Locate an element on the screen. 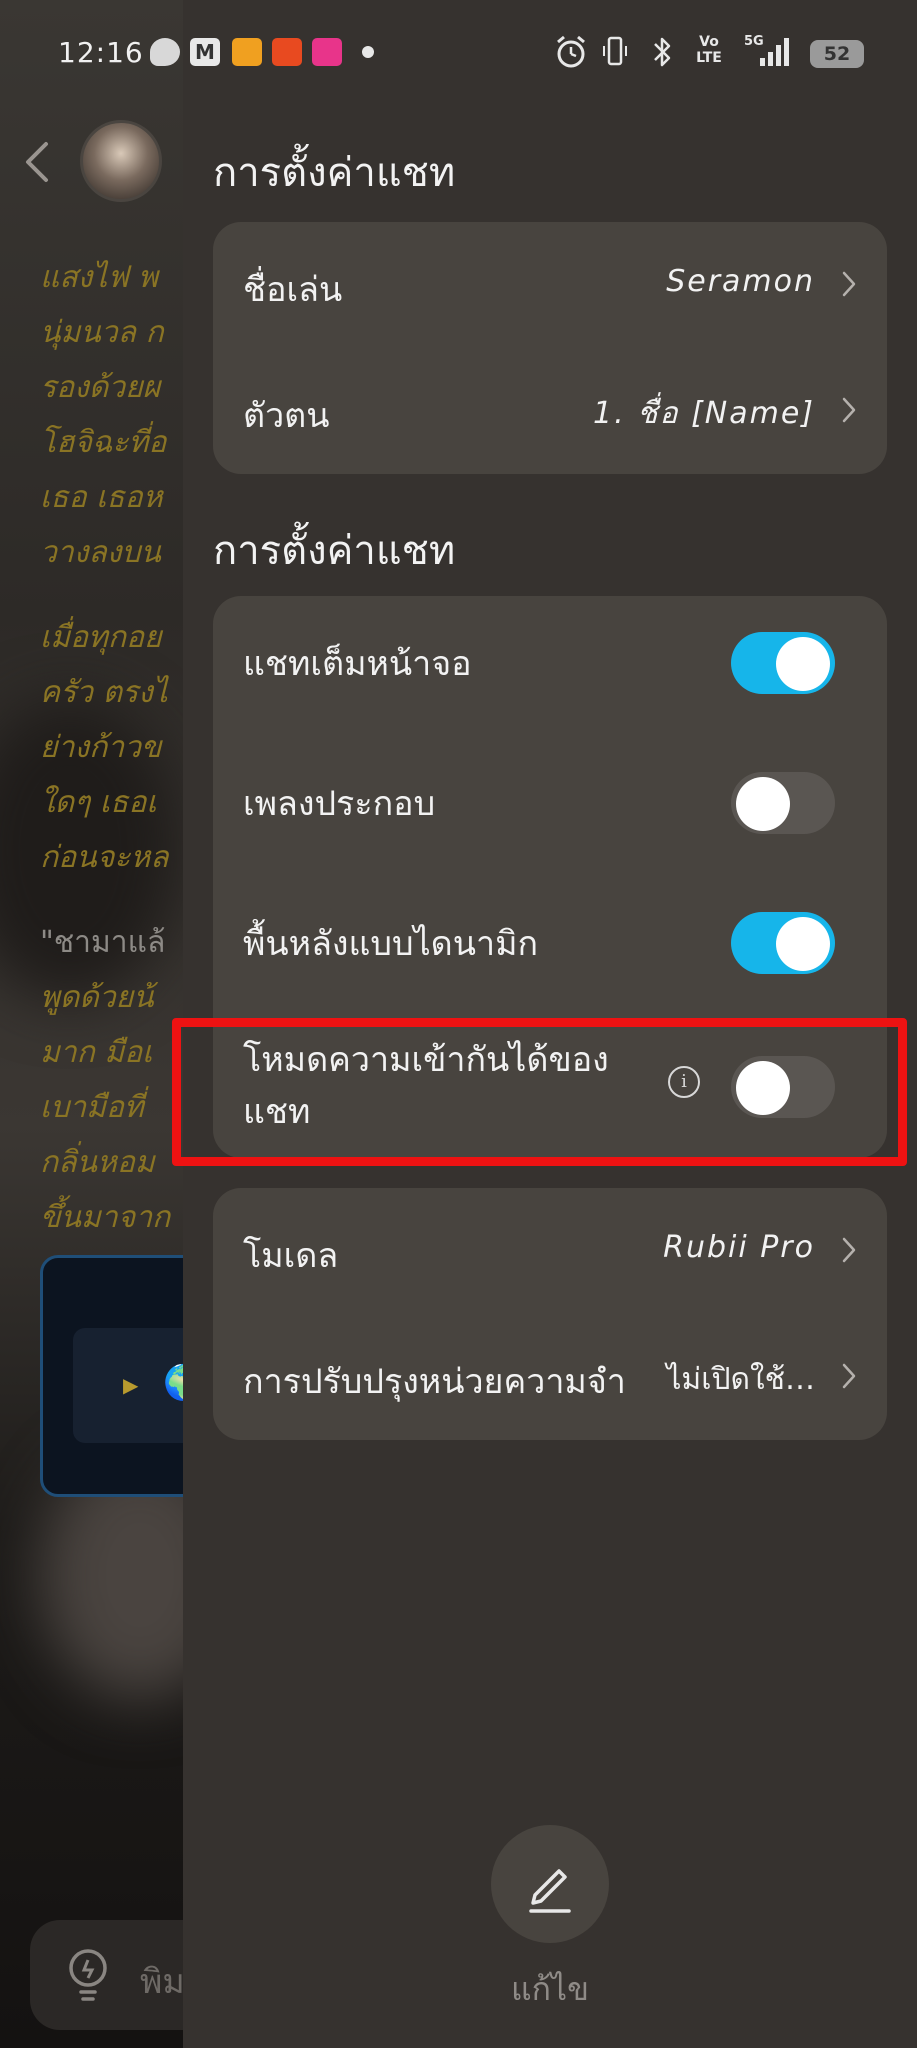  story-line: พูดด้วยน้ is located at coordinates (97, 997).